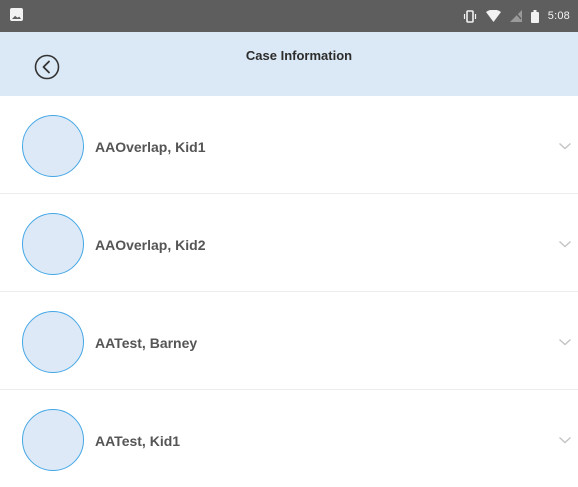 This screenshot has width=578, height=487. What do you see at coordinates (16, 14) in the screenshot?
I see `image-icon` at bounding box center [16, 14].